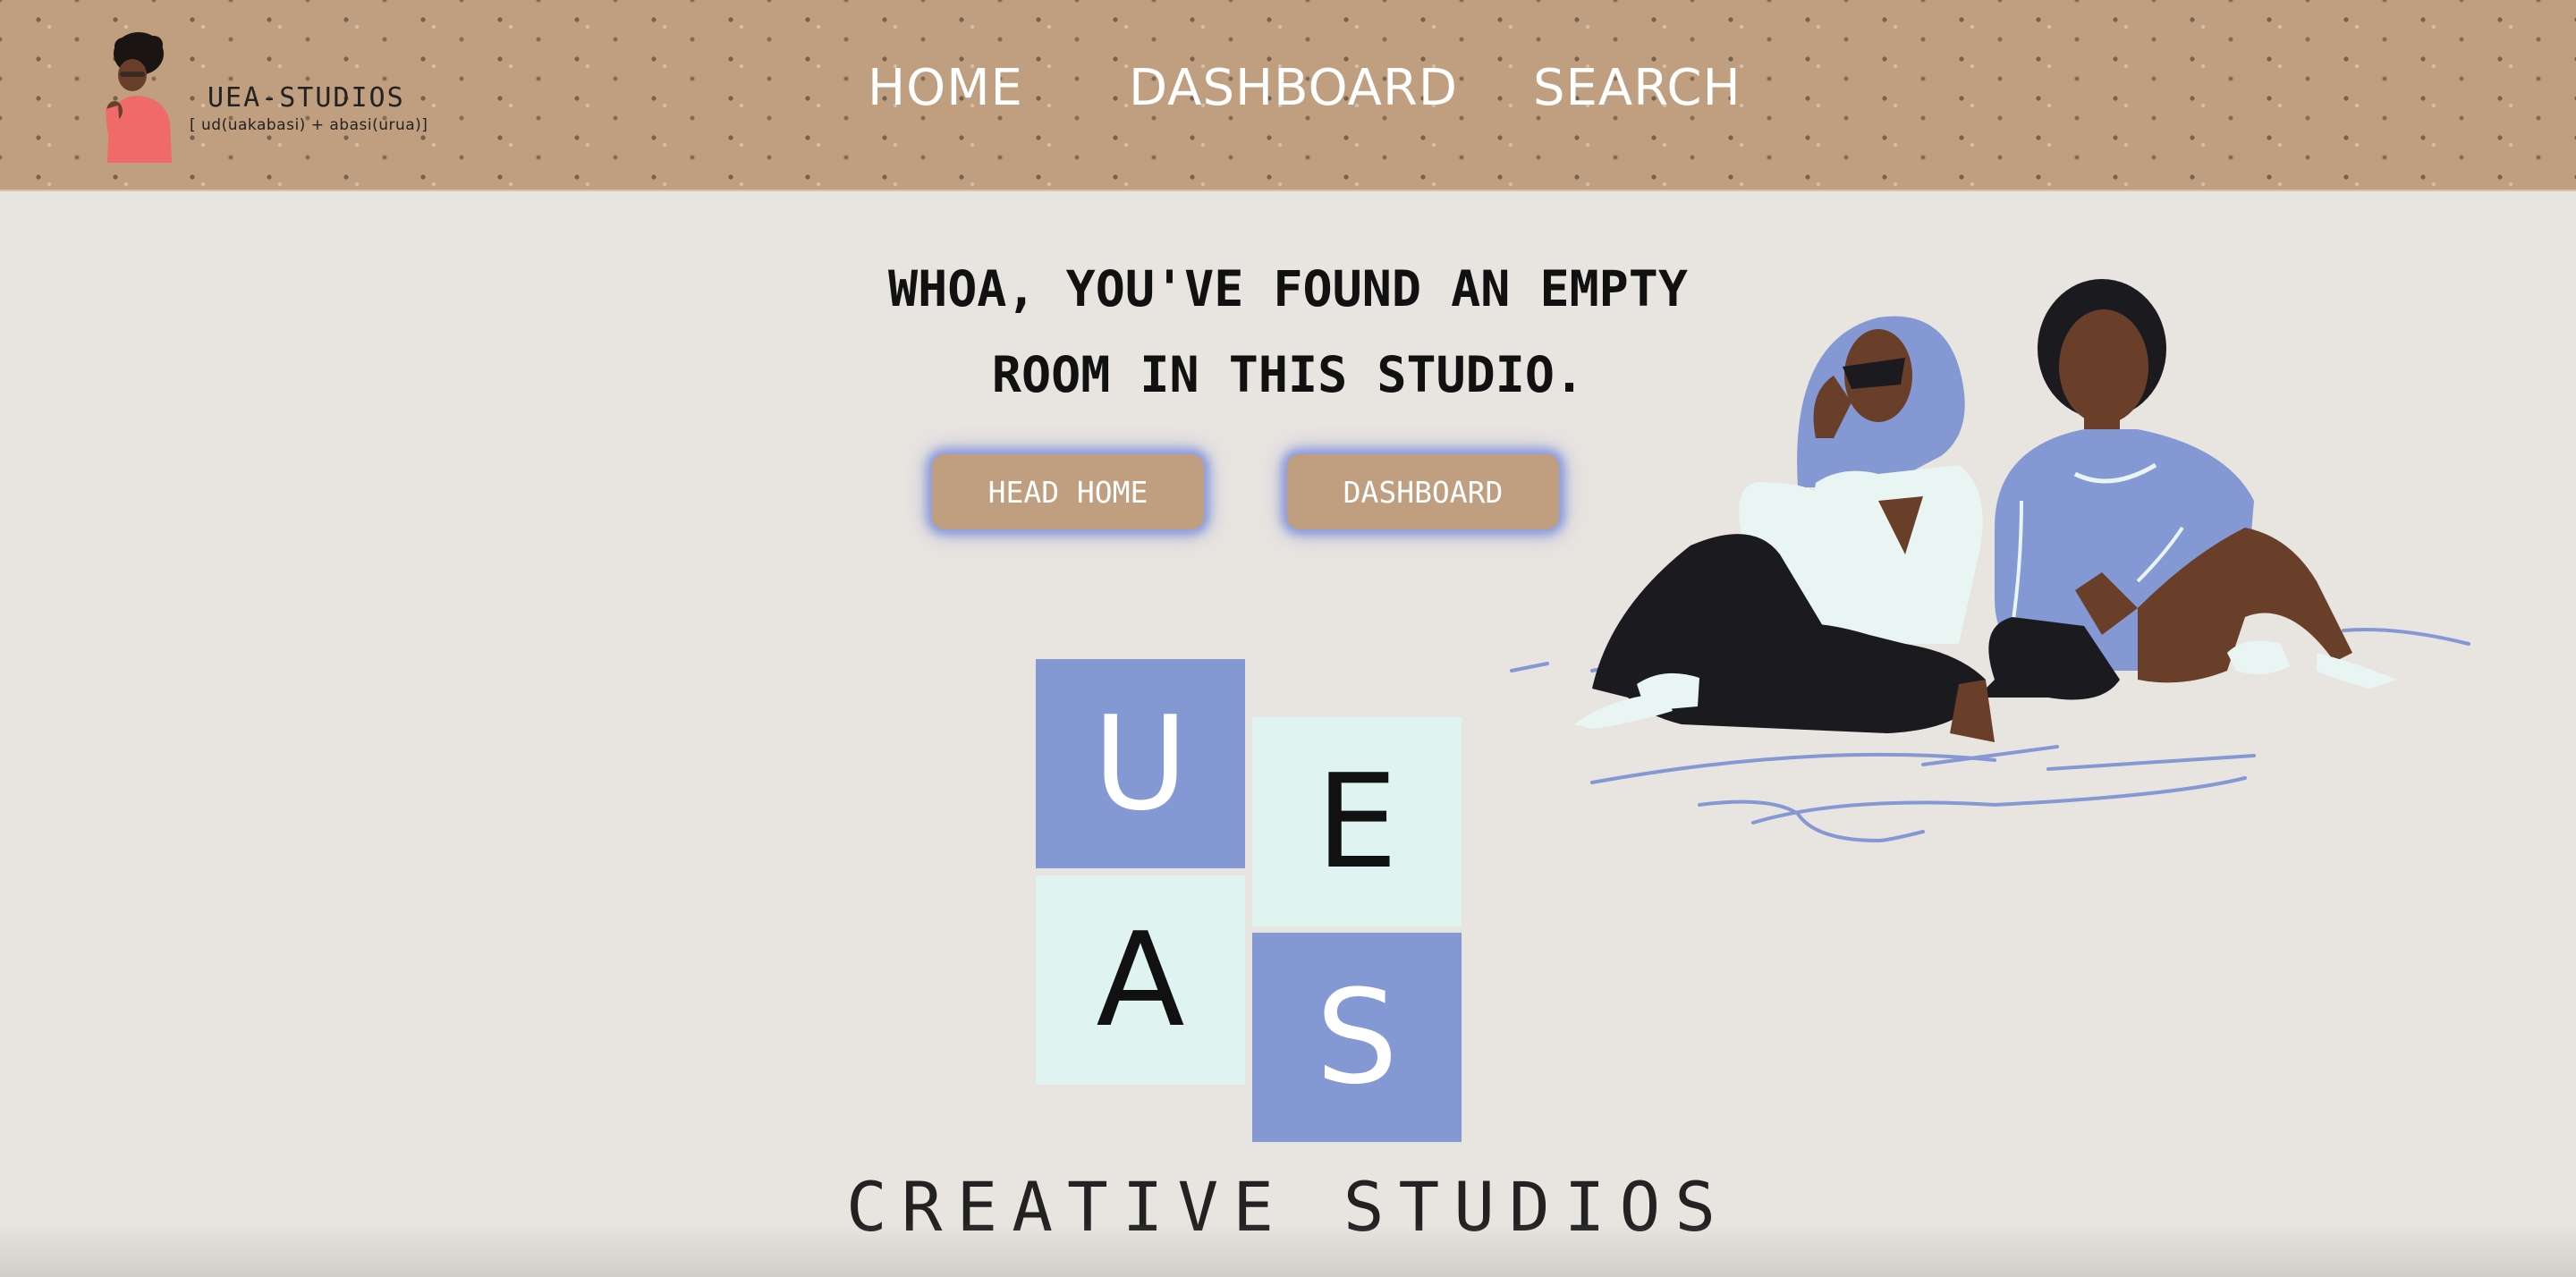 Image resolution: width=2576 pixels, height=1277 pixels. Describe the element at coordinates (1357, 821) in the screenshot. I see `tile-e: E` at that location.